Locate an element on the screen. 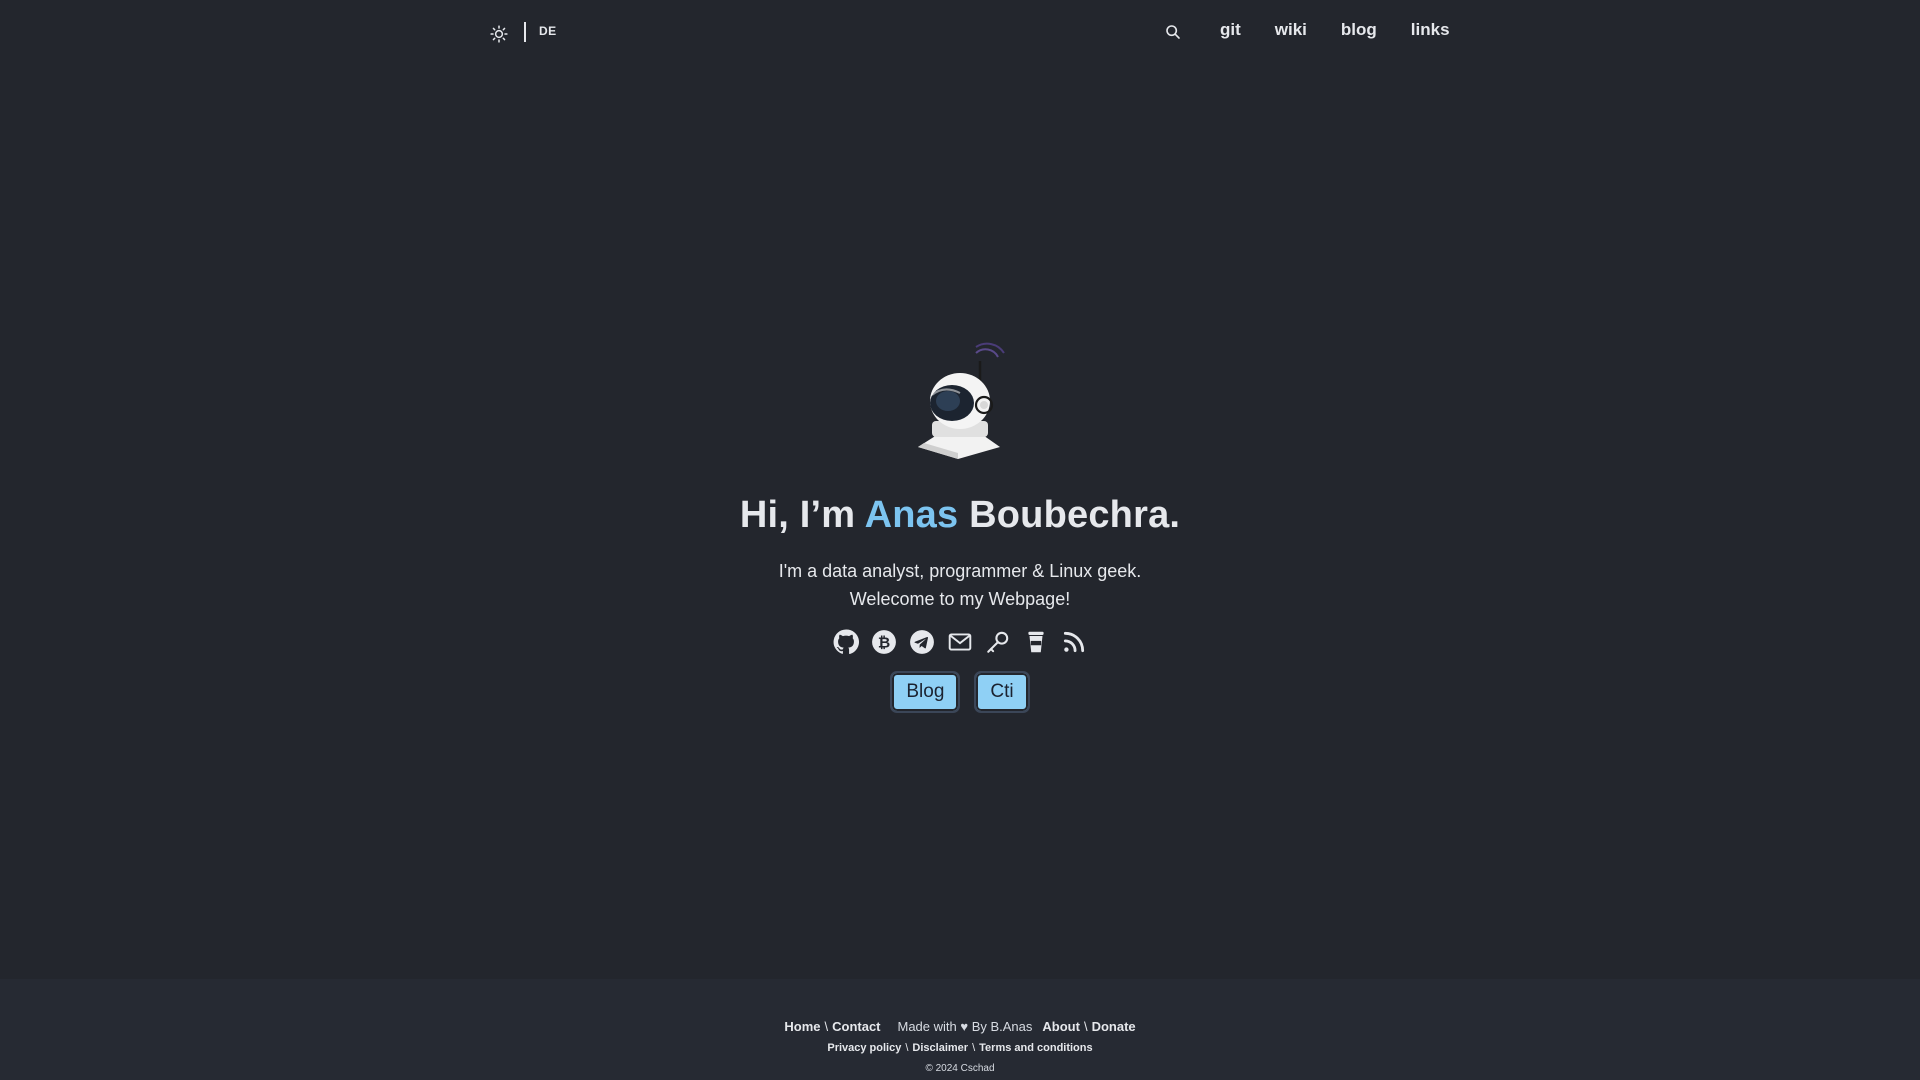 This screenshot has height=1080, width=1920. main-nav: git wiki blog links is located at coordinates (1335, 30).